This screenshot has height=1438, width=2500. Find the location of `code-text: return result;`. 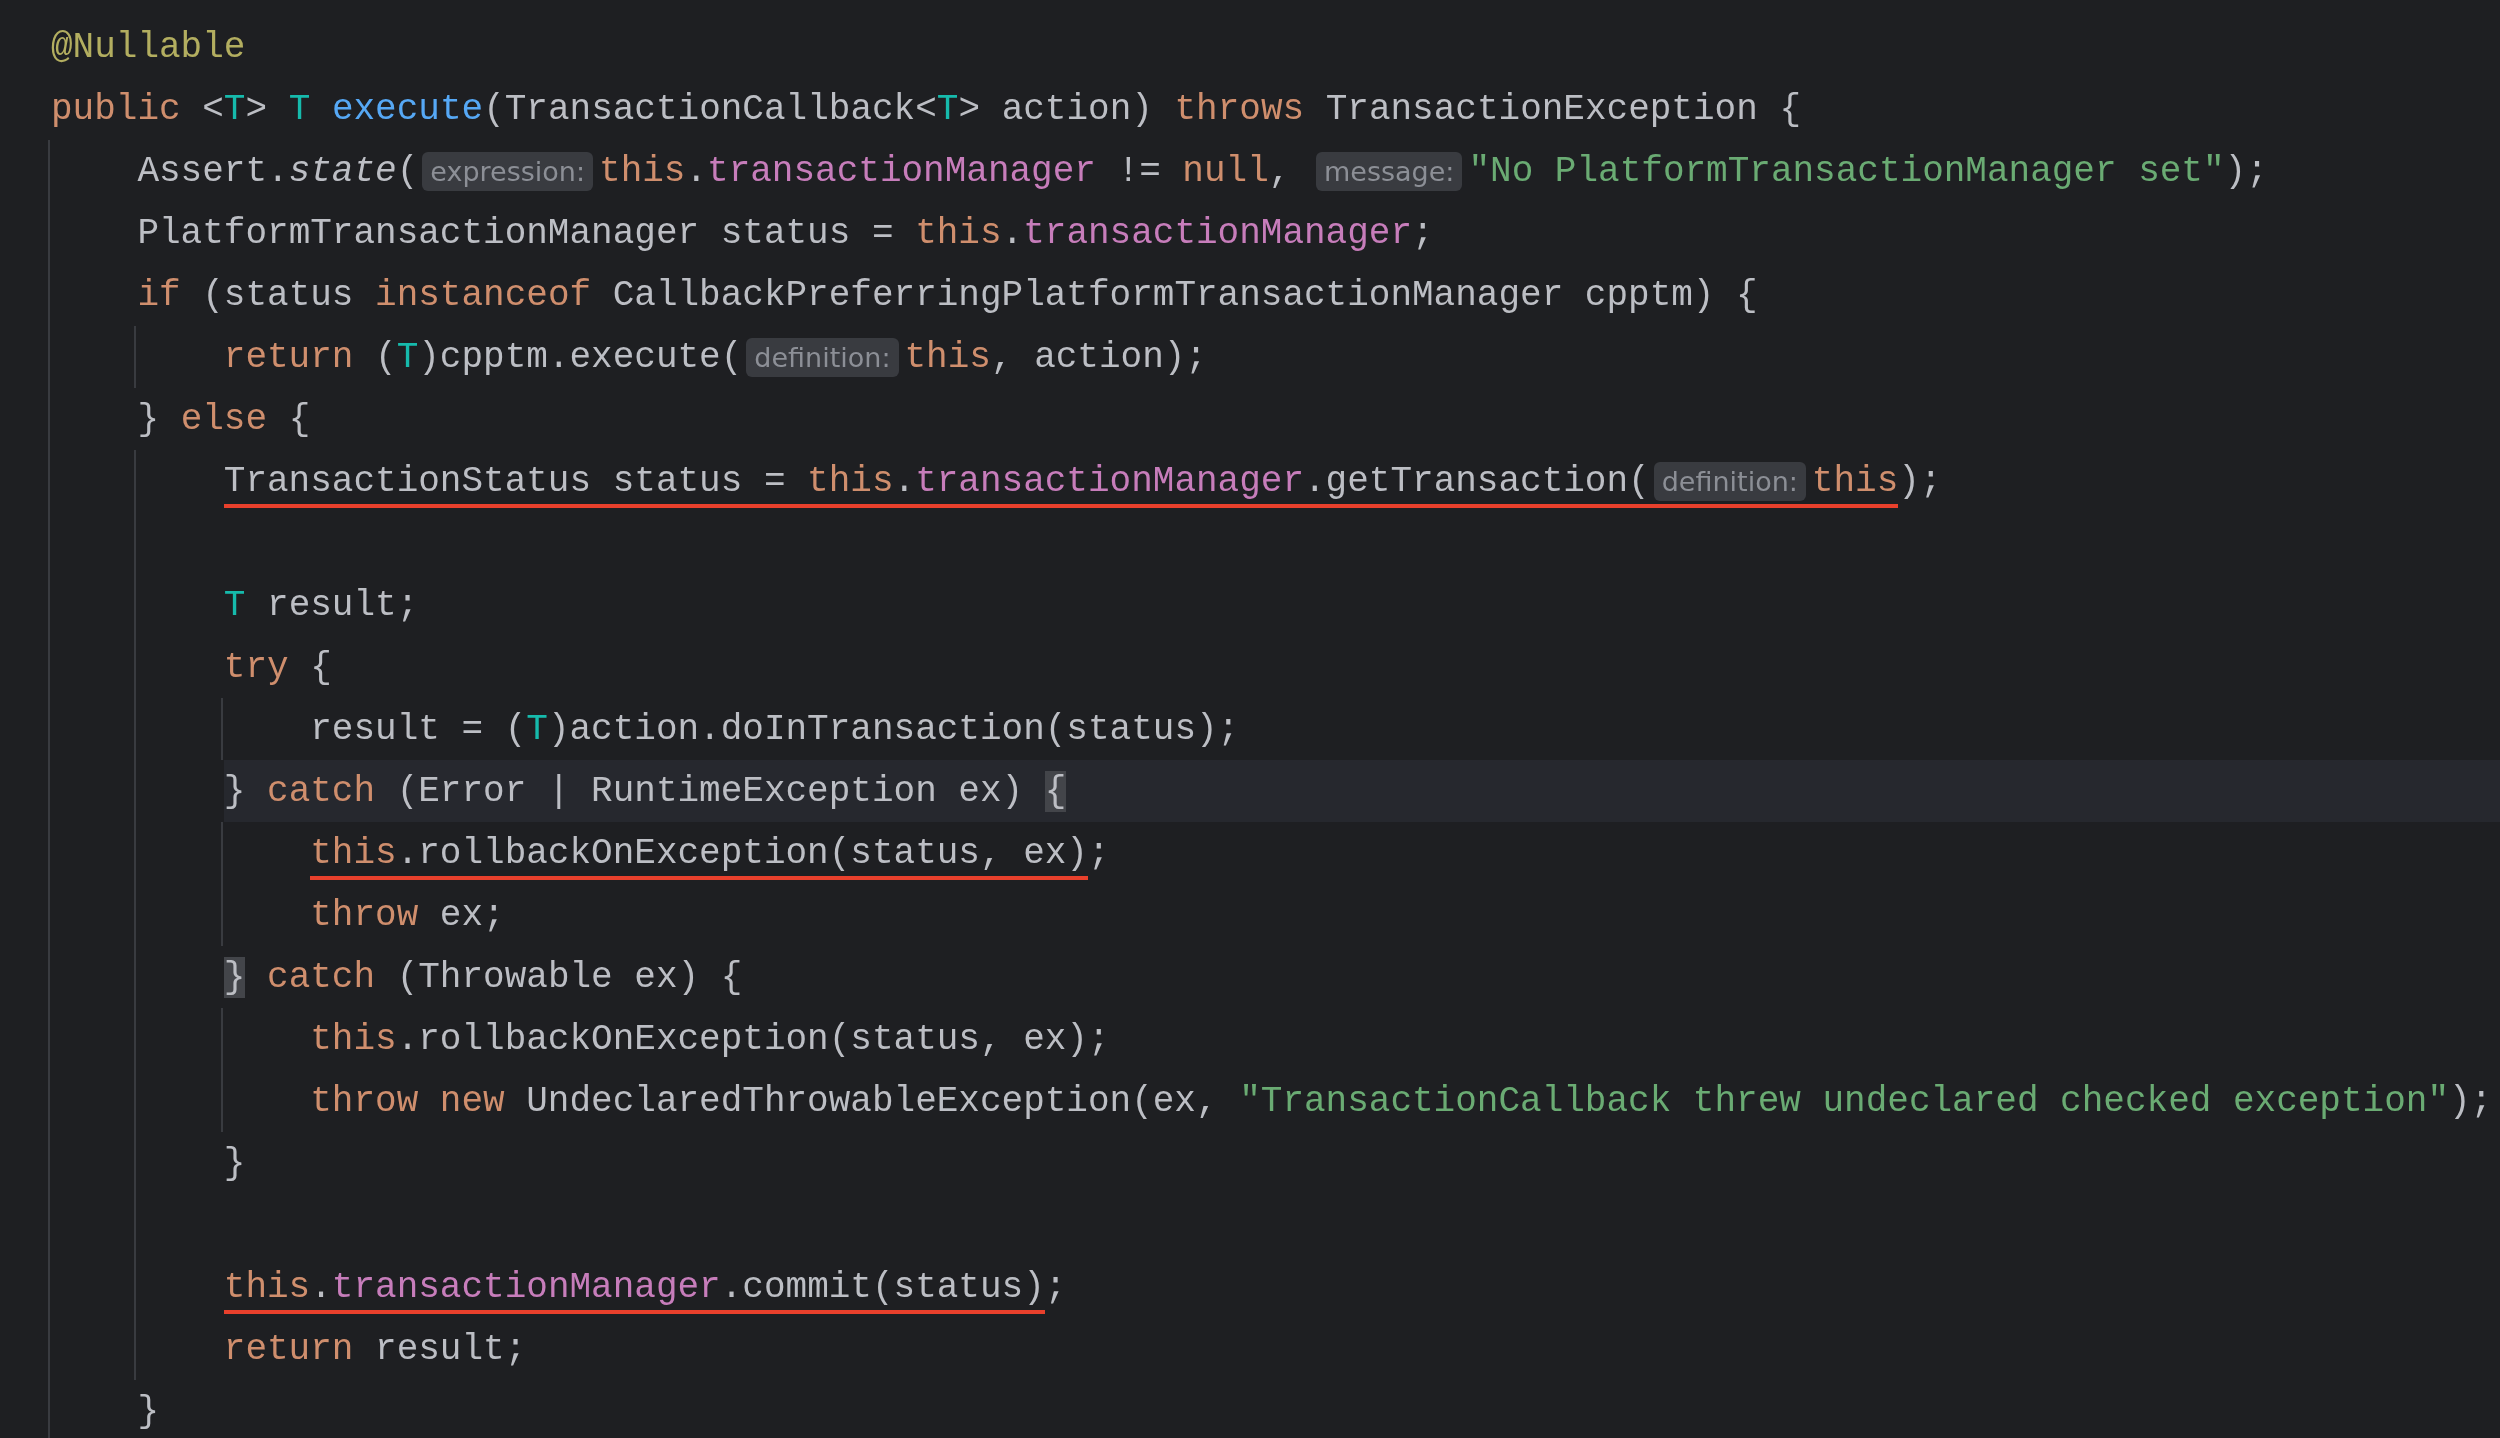

code-text: return result; is located at coordinates (375, 1349).